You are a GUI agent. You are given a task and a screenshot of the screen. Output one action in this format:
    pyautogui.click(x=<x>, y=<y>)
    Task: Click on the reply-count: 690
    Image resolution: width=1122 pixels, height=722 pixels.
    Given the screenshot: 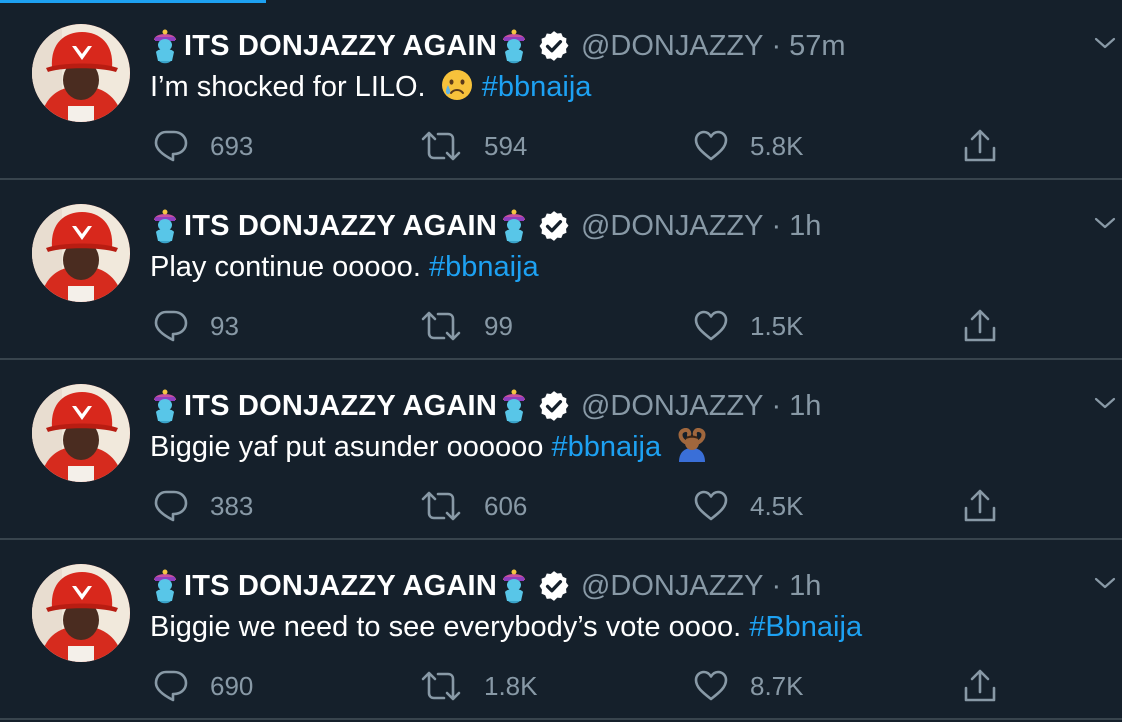 What is the action you would take?
    pyautogui.click(x=232, y=685)
    